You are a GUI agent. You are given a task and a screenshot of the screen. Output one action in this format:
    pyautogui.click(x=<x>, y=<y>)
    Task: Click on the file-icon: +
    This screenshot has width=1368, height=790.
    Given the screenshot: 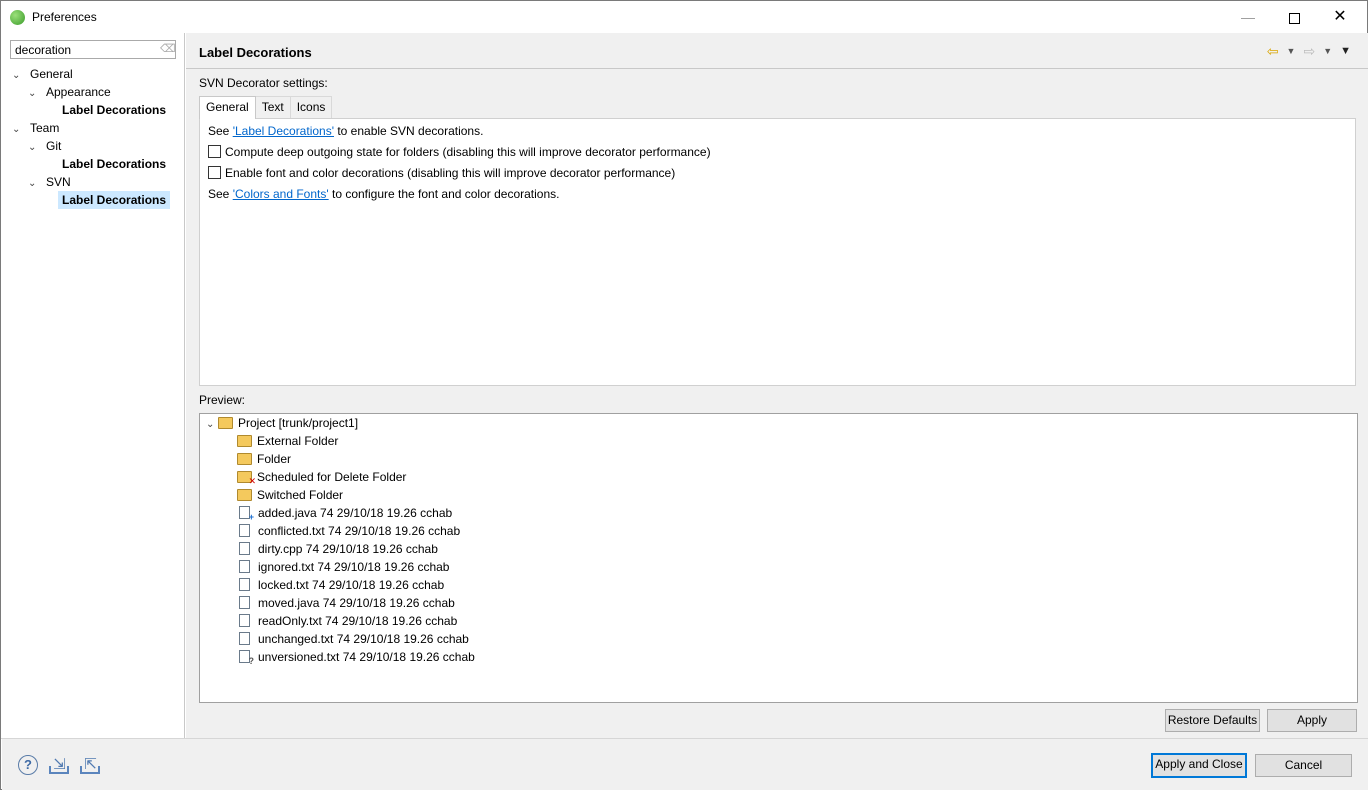 What is the action you would take?
    pyautogui.click(x=246, y=514)
    